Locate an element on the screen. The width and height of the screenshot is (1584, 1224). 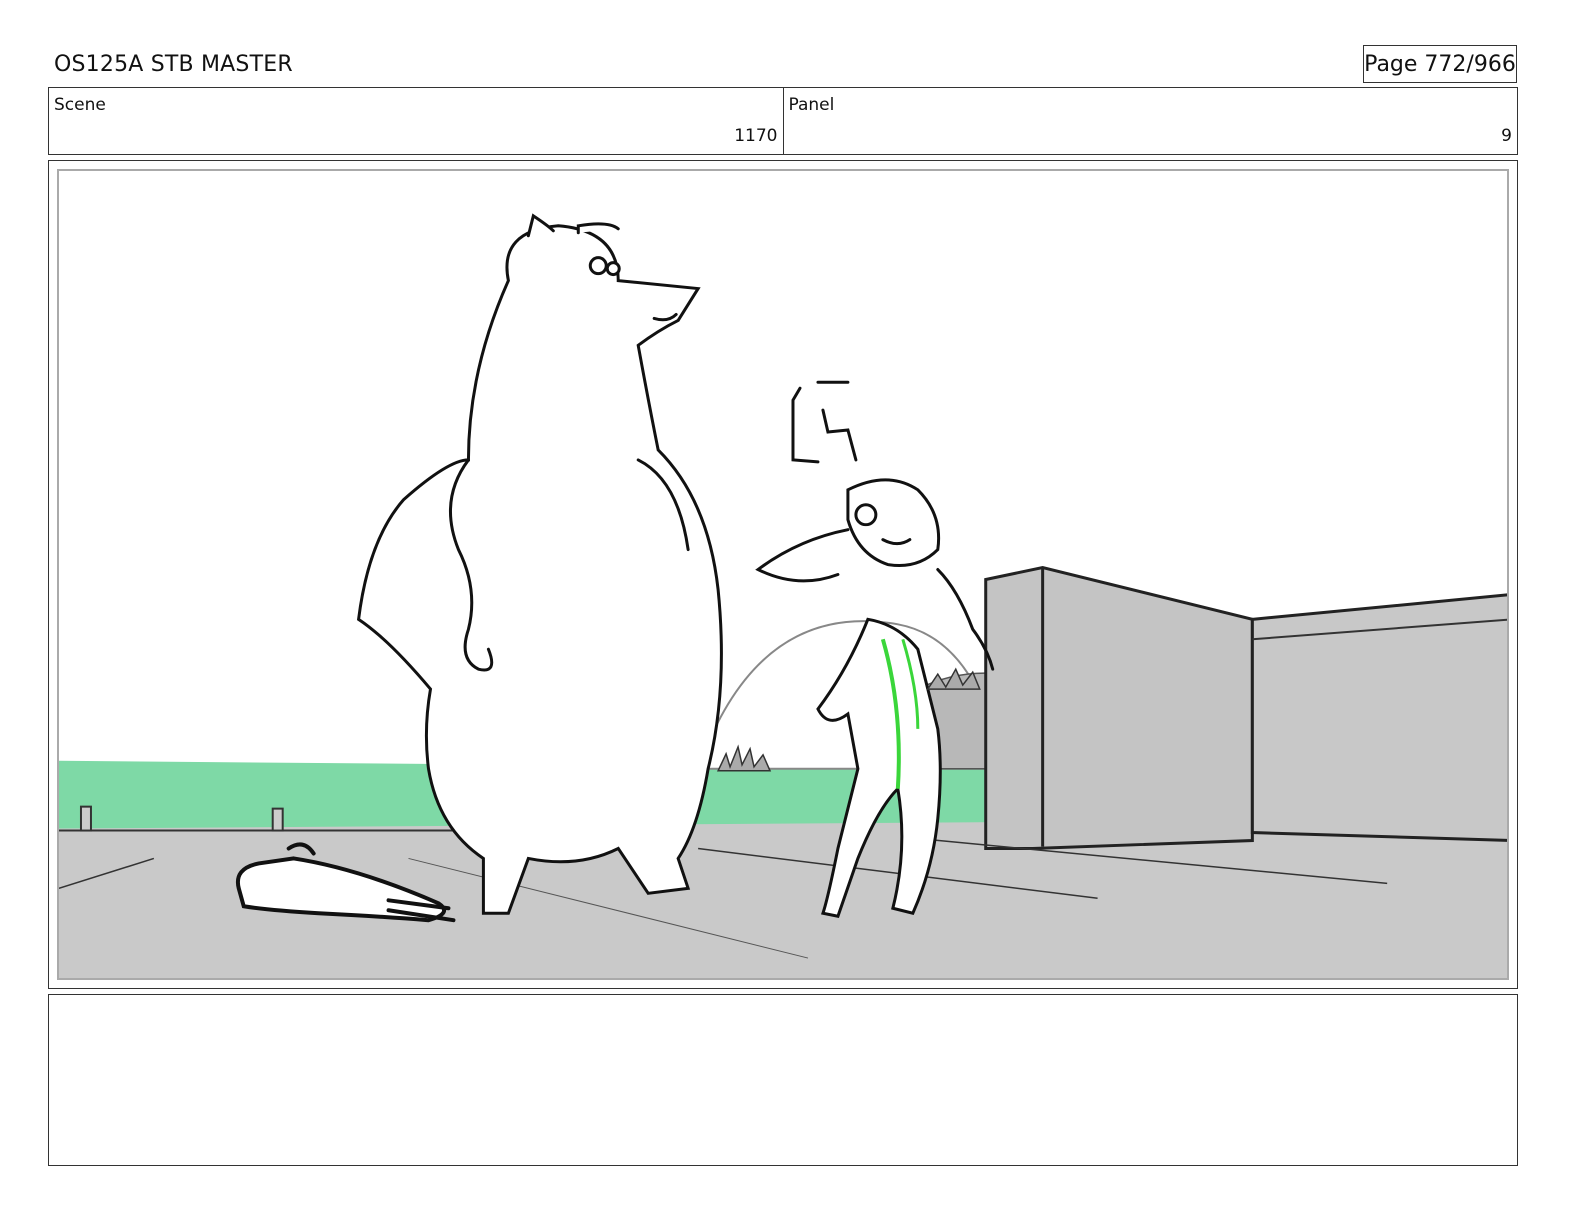
scene-number: 1170 is located at coordinates (756, 136).